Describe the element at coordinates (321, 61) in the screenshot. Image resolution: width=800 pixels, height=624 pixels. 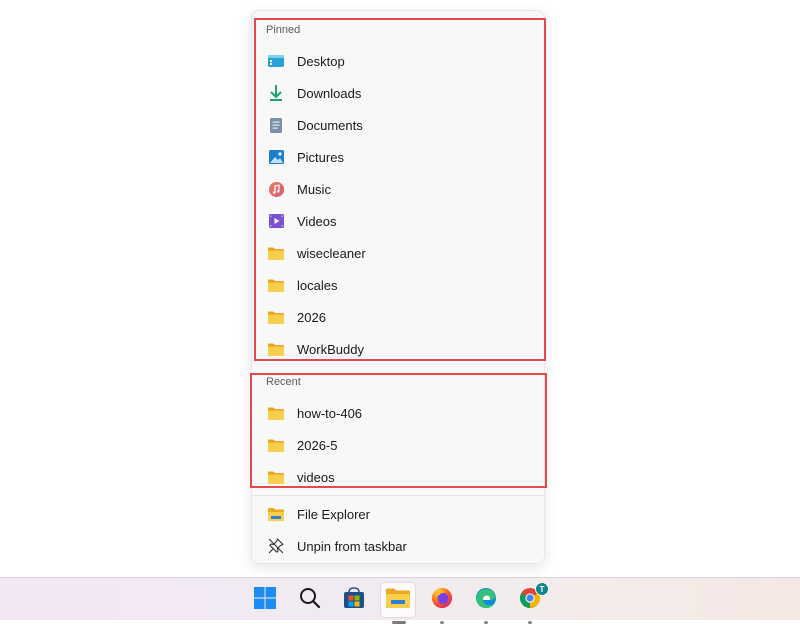
I see `pinned-item-label: Desktop` at that location.